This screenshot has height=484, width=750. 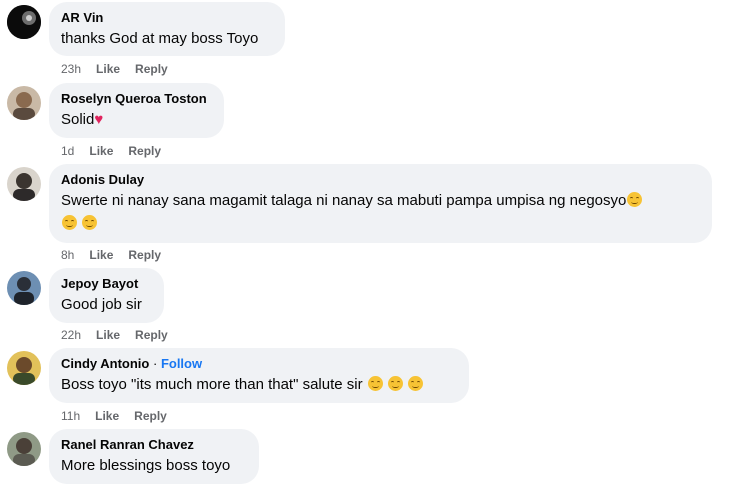 I want to click on comment-actions: 8h Like Reply, so click(x=118, y=255).